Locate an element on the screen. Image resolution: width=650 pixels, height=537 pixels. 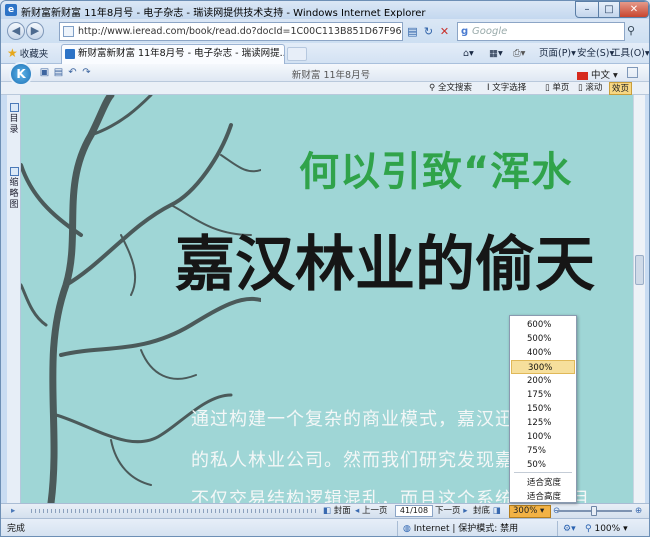
cover-button: ◧ 封面 is located at coordinates (337, 511).